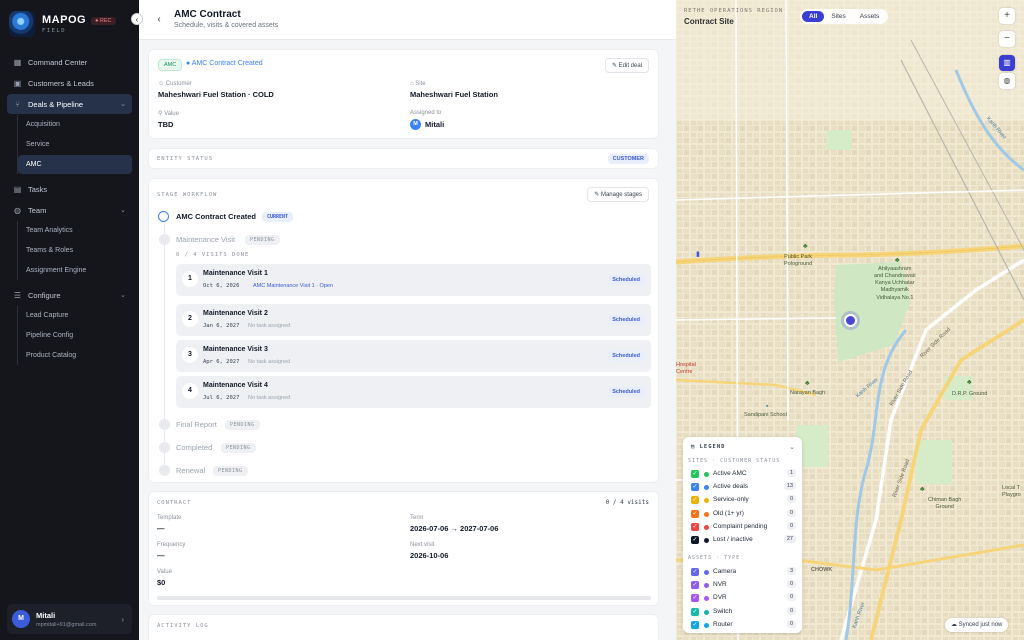 Image resolution: width=1024 pixels, height=640 pixels. What do you see at coordinates (708, 447) in the screenshot?
I see `legend-title: ▤ LEGEND` at bounding box center [708, 447].